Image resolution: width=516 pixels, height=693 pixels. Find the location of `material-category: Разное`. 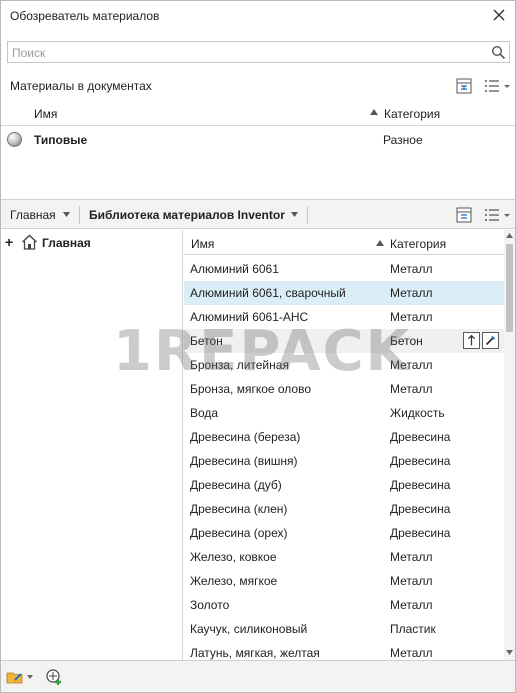

material-category: Разное is located at coordinates (403, 140).